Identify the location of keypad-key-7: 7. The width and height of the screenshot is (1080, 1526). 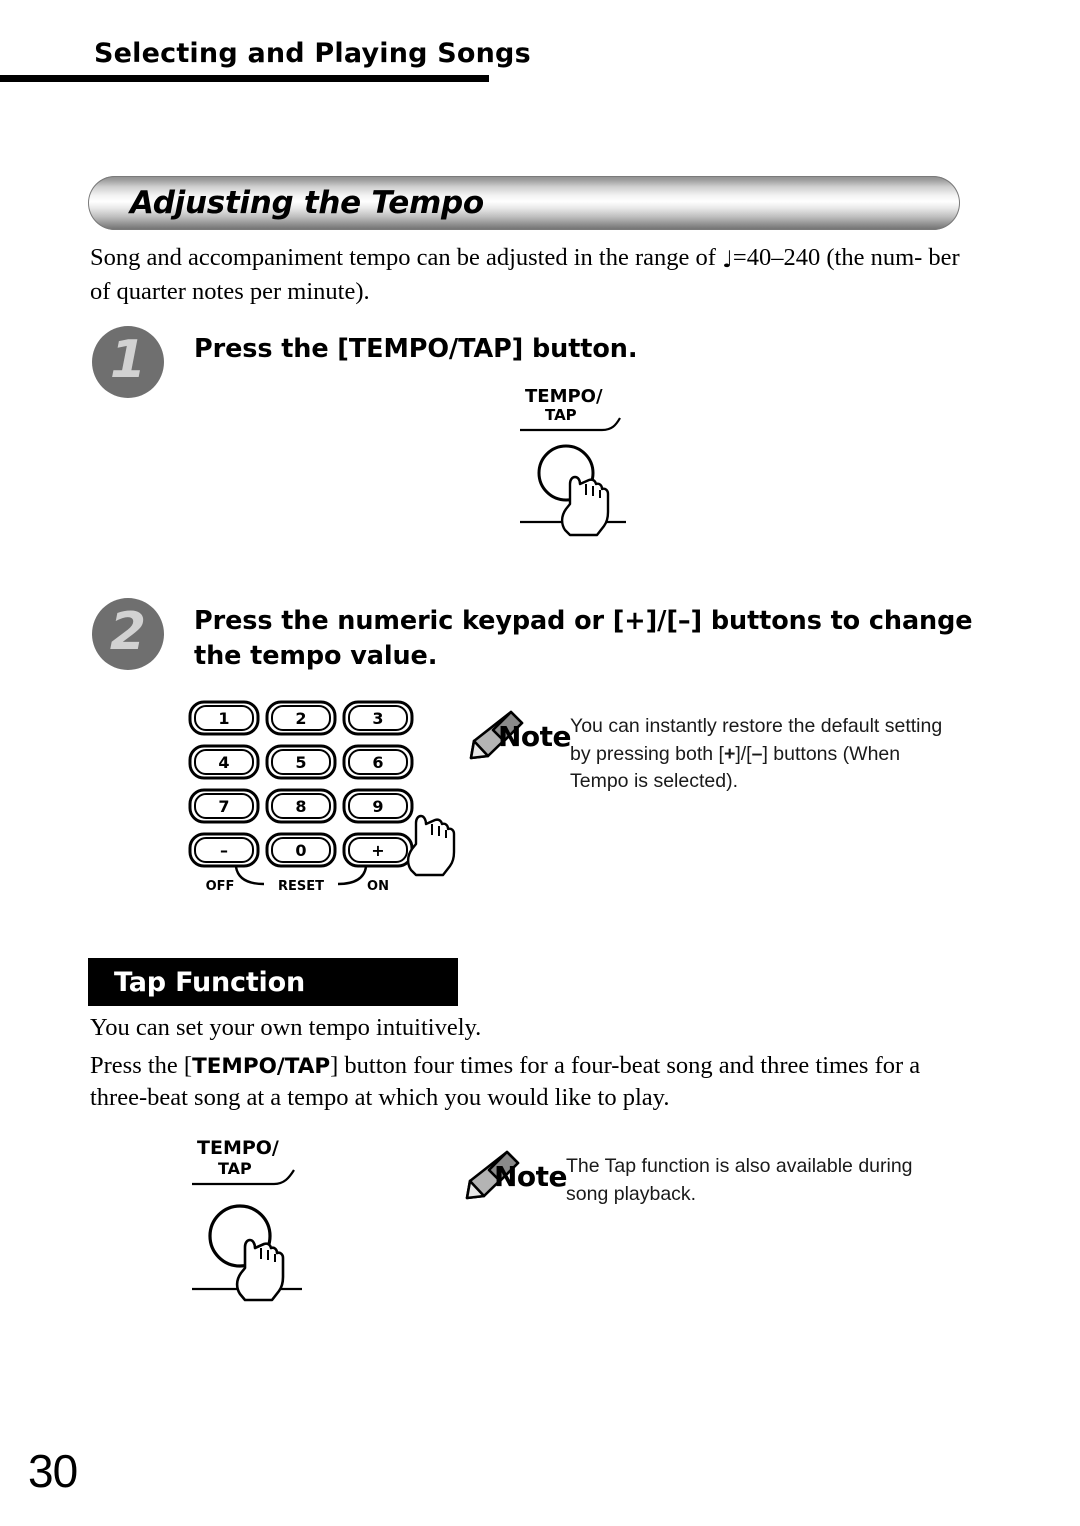
(224, 806).